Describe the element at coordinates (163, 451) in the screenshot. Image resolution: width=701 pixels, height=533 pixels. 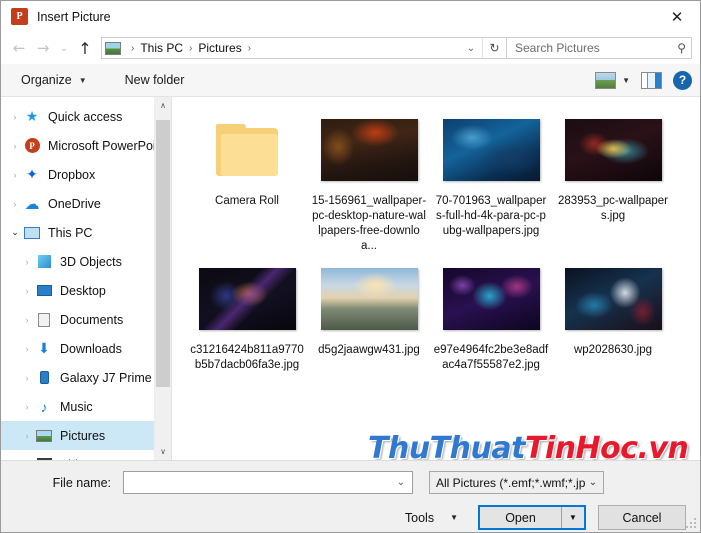
I see `scroll-down-icon: ∨` at that location.